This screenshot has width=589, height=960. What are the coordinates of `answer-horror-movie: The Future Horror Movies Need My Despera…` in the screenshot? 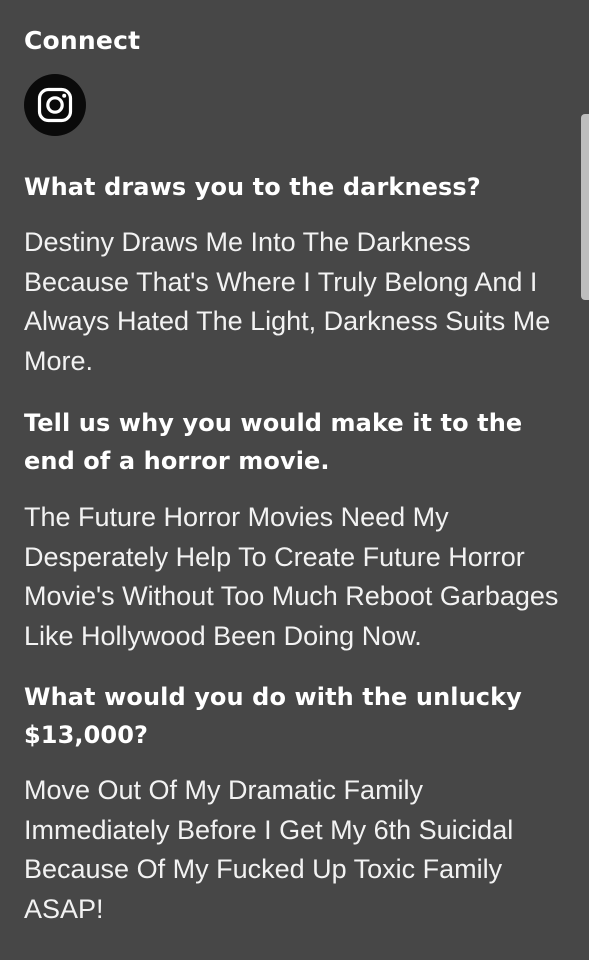 It's located at (291, 576).